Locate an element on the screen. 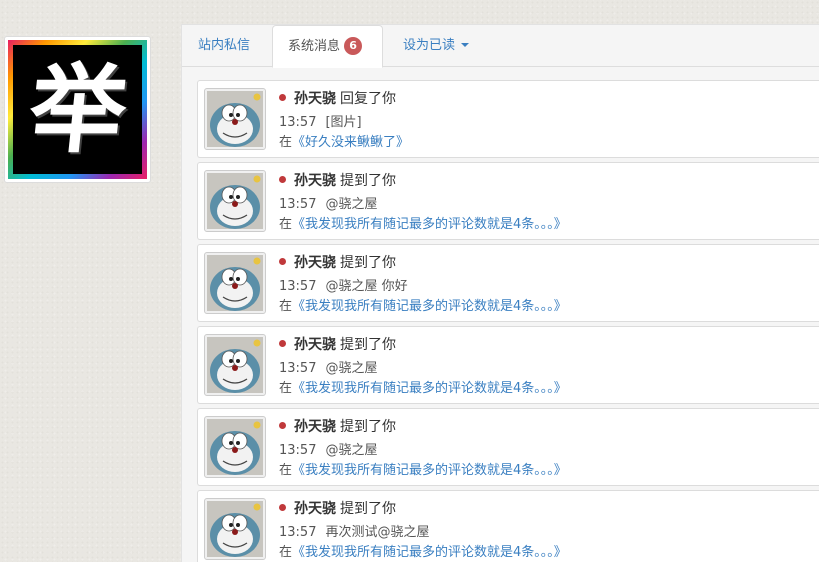 The image size is (819, 562). notification-content: 再次测试@骁之屋 is located at coordinates (377, 532).